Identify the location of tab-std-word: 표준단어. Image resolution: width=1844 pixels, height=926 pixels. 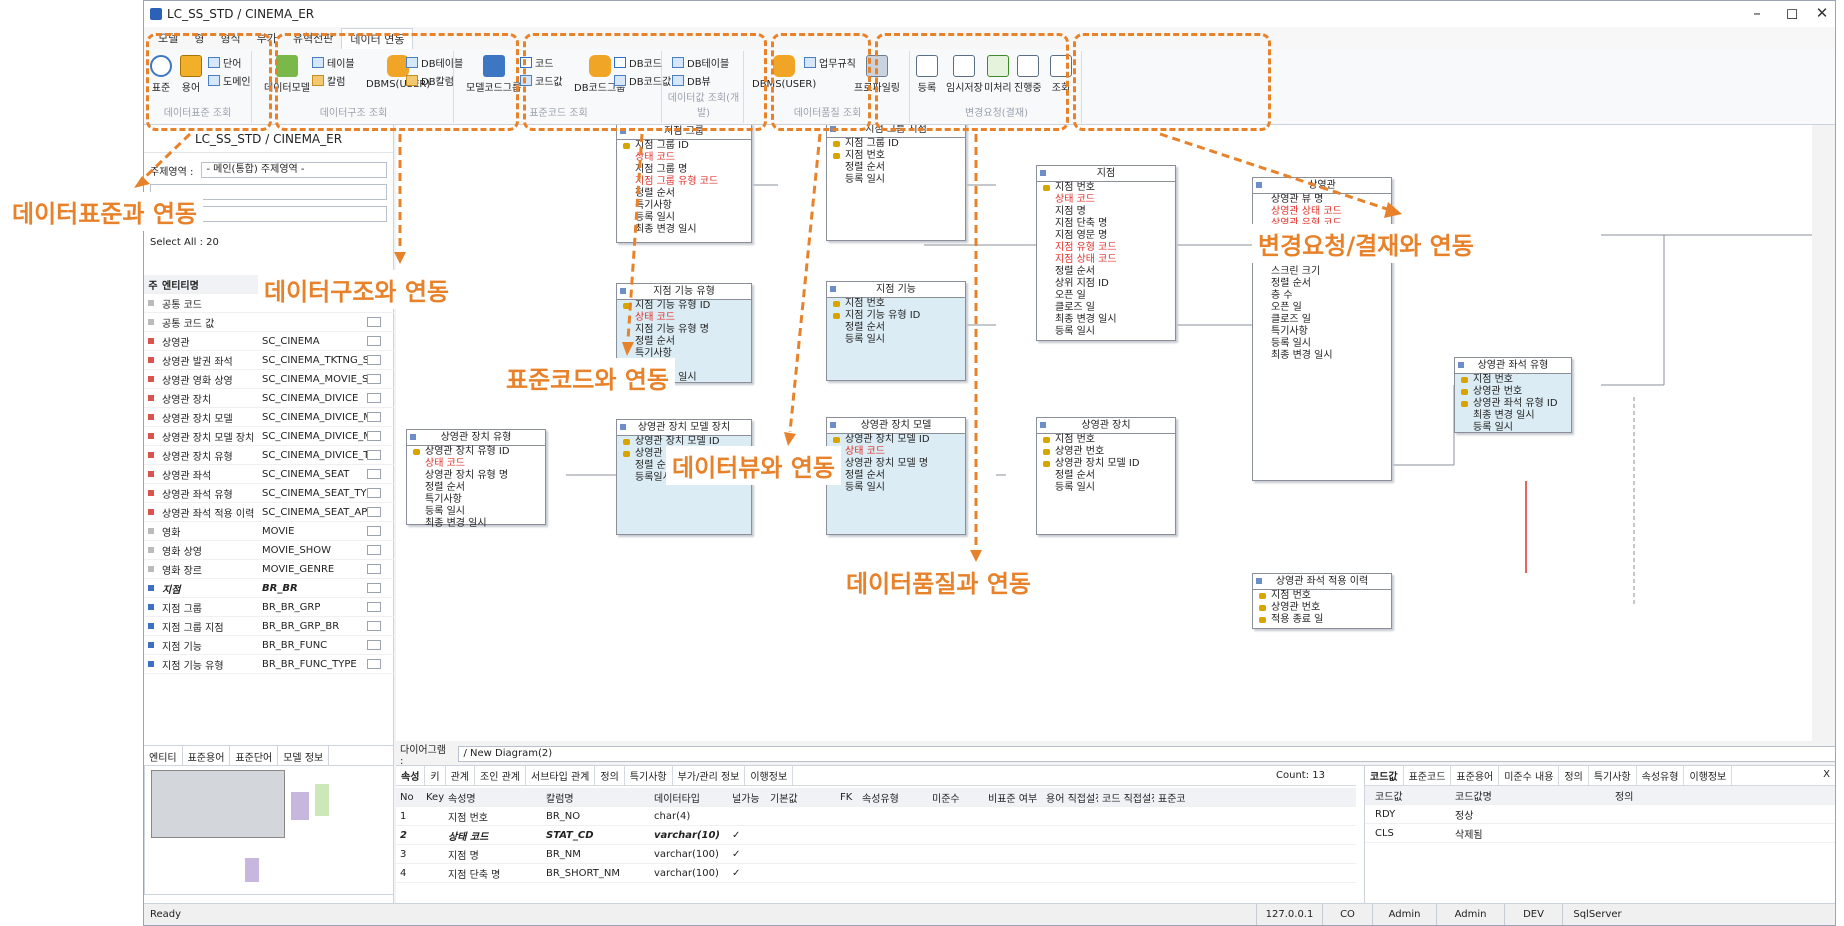
(254, 755).